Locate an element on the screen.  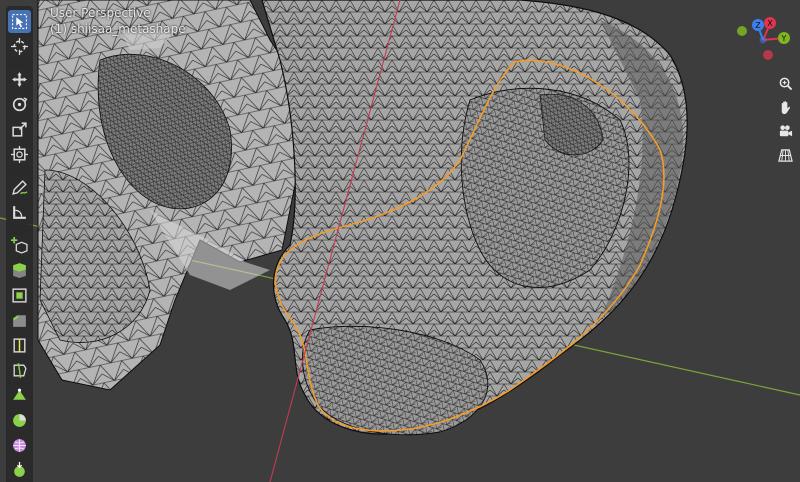
gizmo-z-label: Z is located at coordinates (758, 25).